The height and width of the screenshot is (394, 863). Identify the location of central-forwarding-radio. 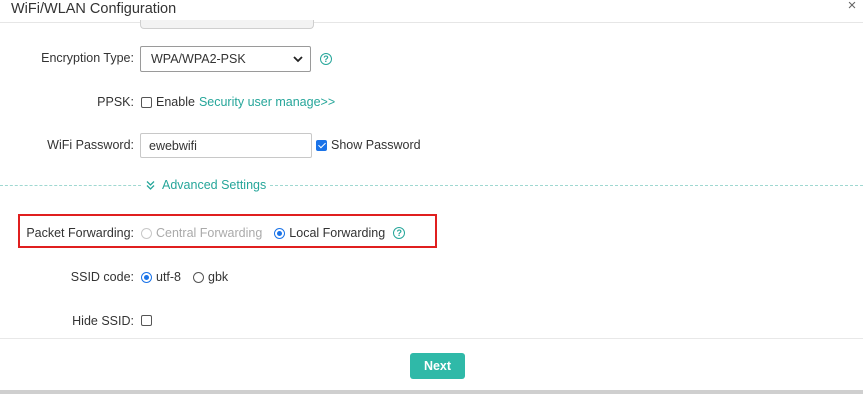
(146, 233).